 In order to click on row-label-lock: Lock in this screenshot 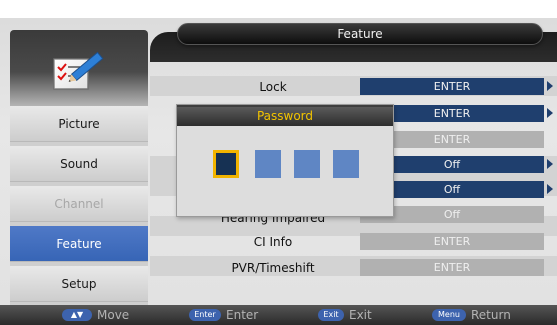, I will do `click(273, 87)`.